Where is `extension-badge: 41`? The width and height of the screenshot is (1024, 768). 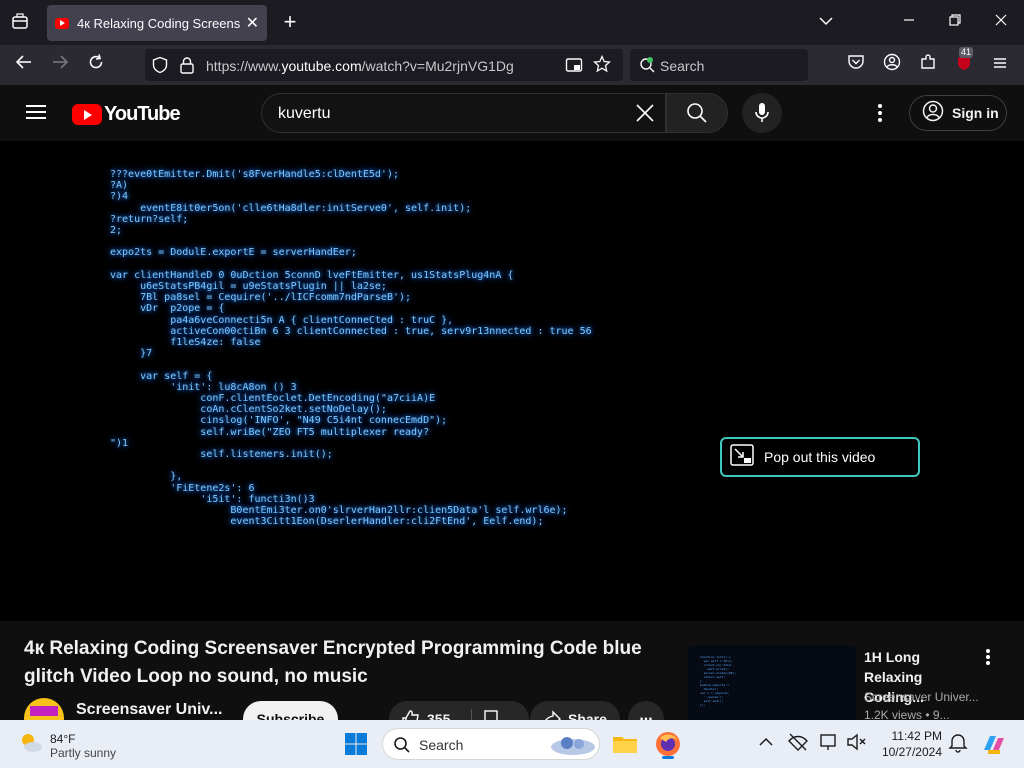
extension-badge: 41 is located at coordinates (966, 52).